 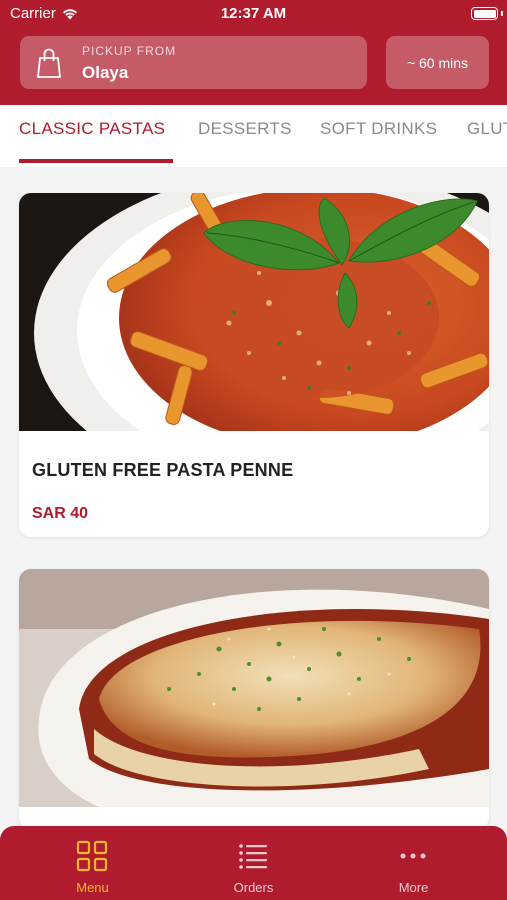 I want to click on nav-menu-label: Menu, so click(x=92, y=887).